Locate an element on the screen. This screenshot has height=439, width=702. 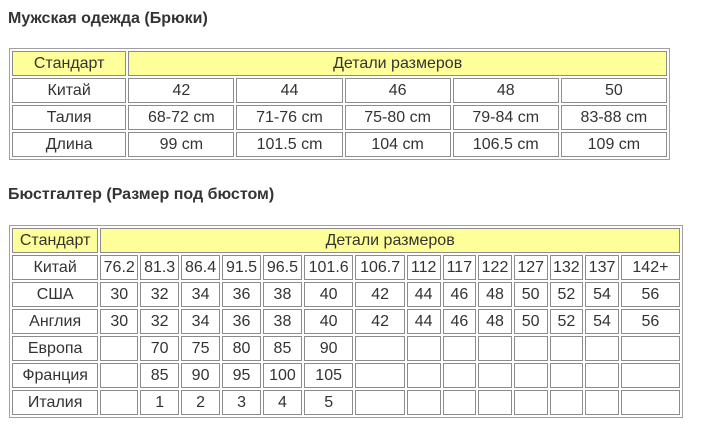
table-cell: 81.3 is located at coordinates (160, 267).